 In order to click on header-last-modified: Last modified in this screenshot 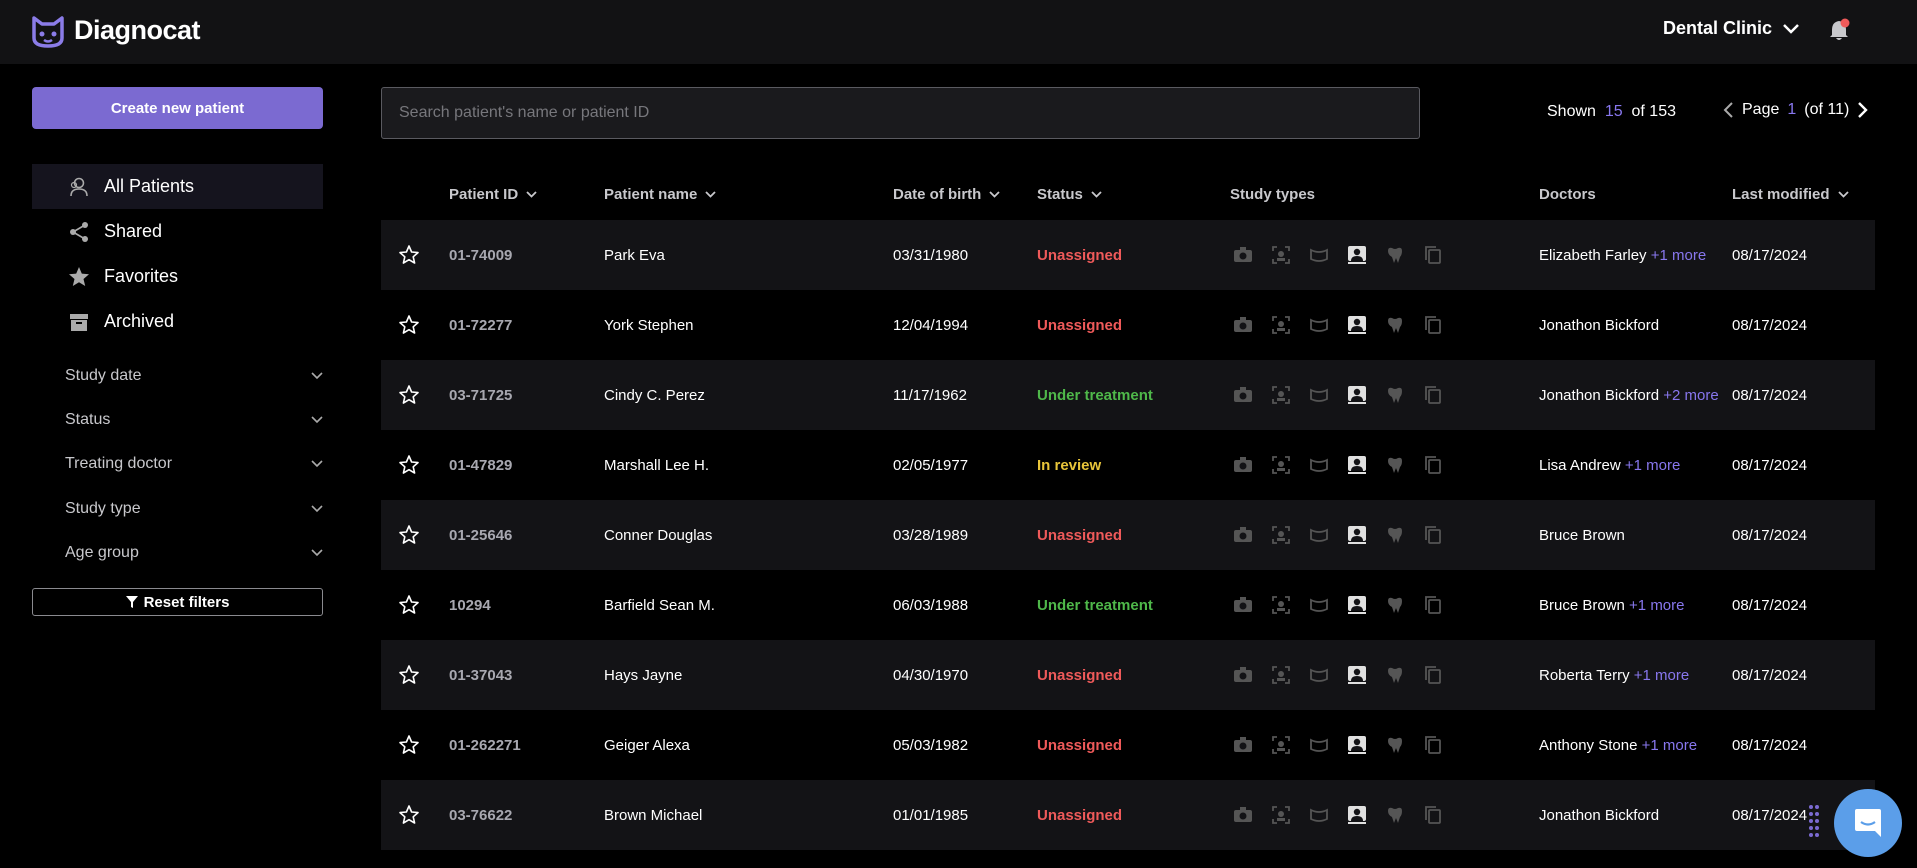, I will do `click(1790, 194)`.